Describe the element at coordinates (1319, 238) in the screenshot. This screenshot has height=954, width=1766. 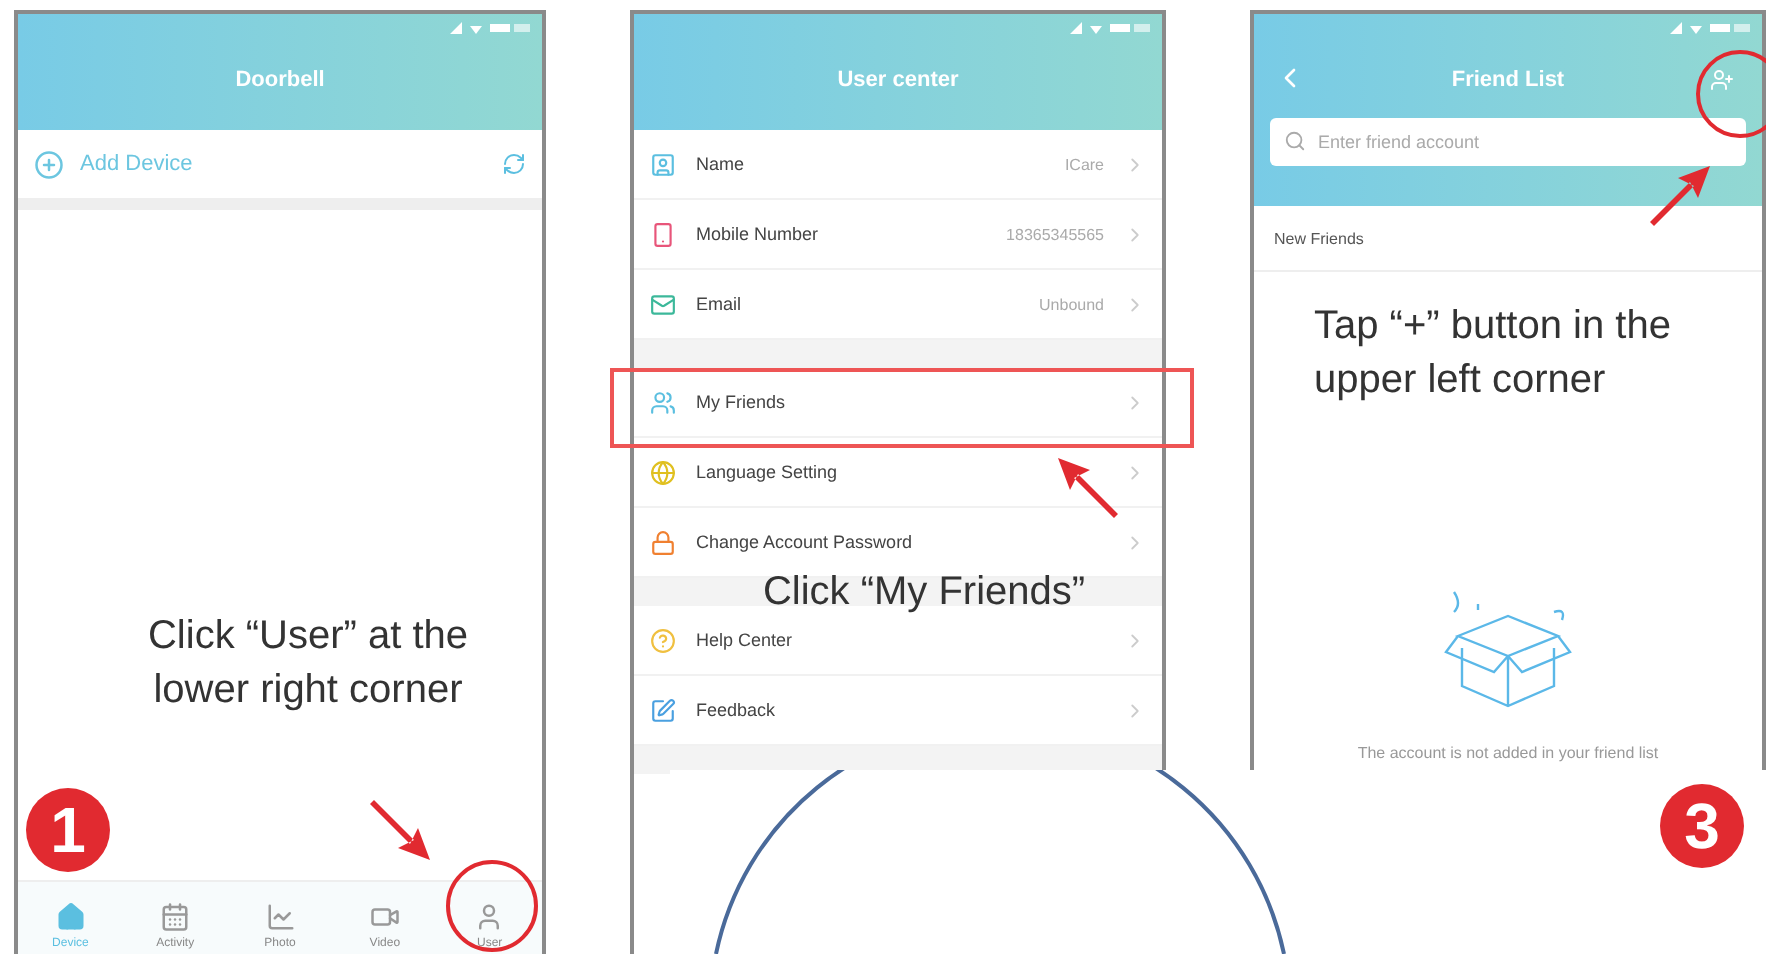
I see `section-label: New Friends` at that location.